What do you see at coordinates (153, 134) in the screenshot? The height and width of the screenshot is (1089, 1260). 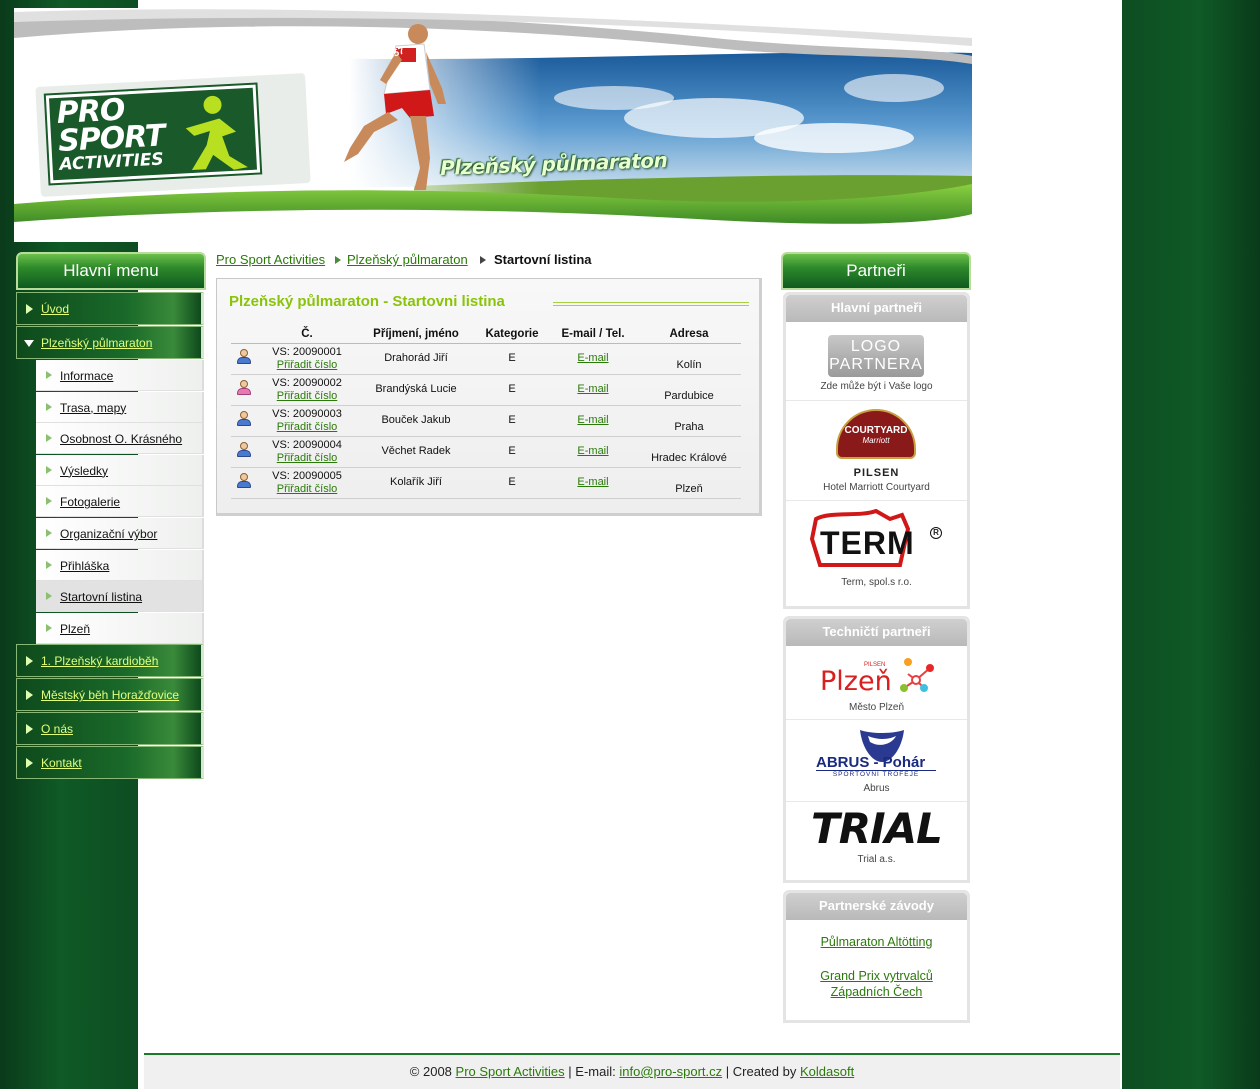 I see `pro-sport-logo: PRO SPORT ACTIVITIES` at bounding box center [153, 134].